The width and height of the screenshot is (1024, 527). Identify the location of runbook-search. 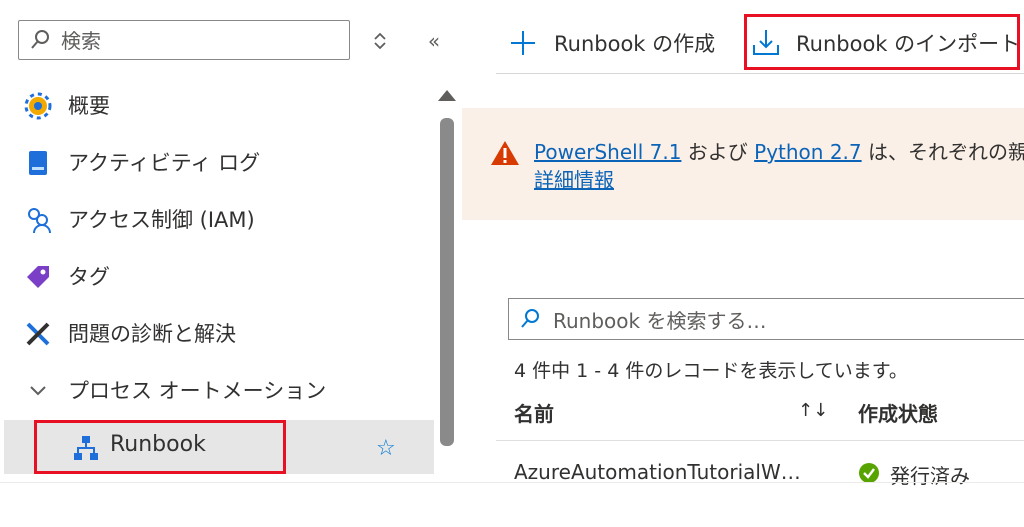
(766, 319).